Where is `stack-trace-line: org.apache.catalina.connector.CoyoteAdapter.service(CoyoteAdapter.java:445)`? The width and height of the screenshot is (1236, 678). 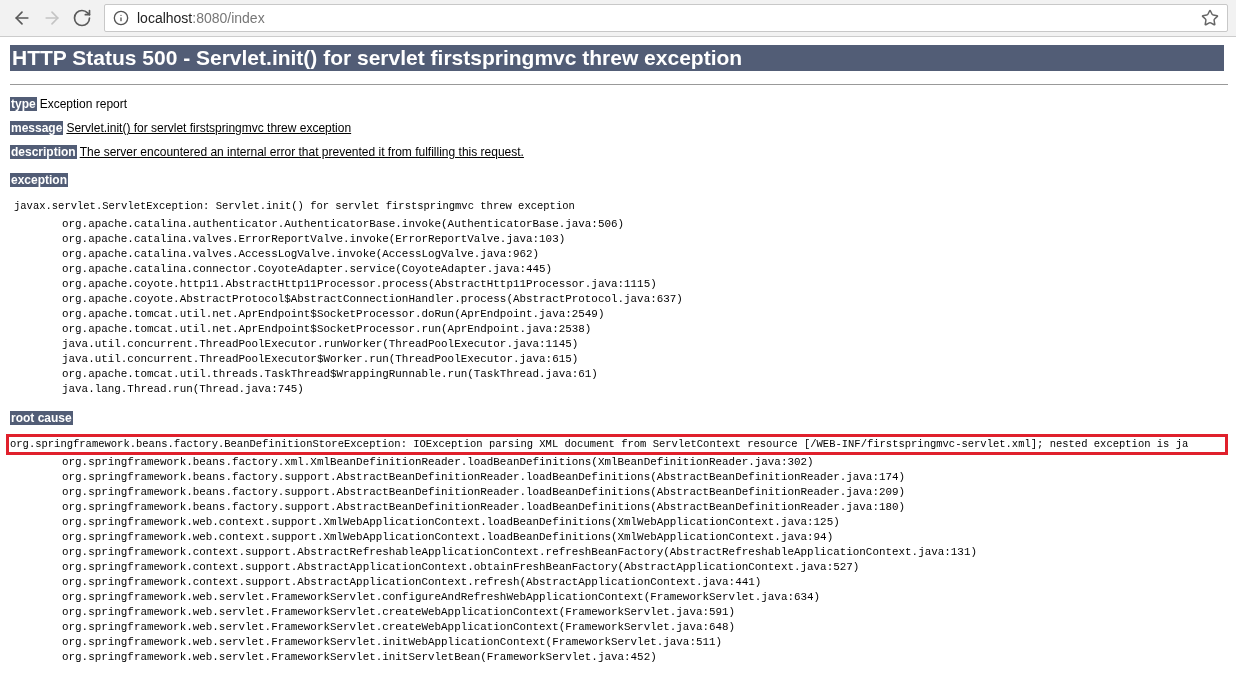
stack-trace-line: org.apache.catalina.connector.CoyoteAdapter.service(CoyoteAdapter.java:445) is located at coordinates (307, 269).